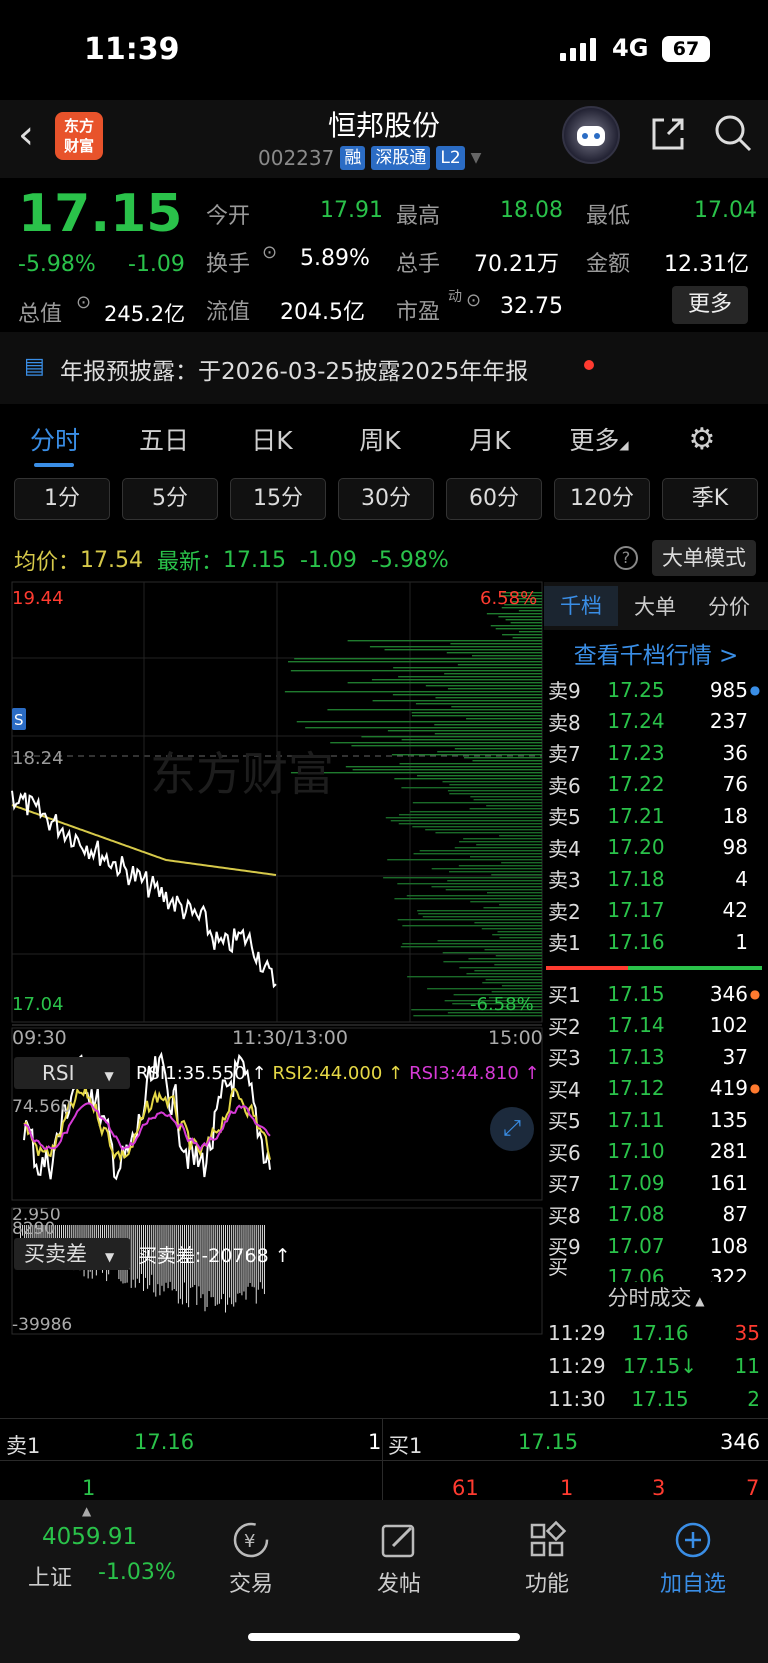  Describe the element at coordinates (490, 439) in the screenshot. I see `tab-month-k: 月K` at that location.